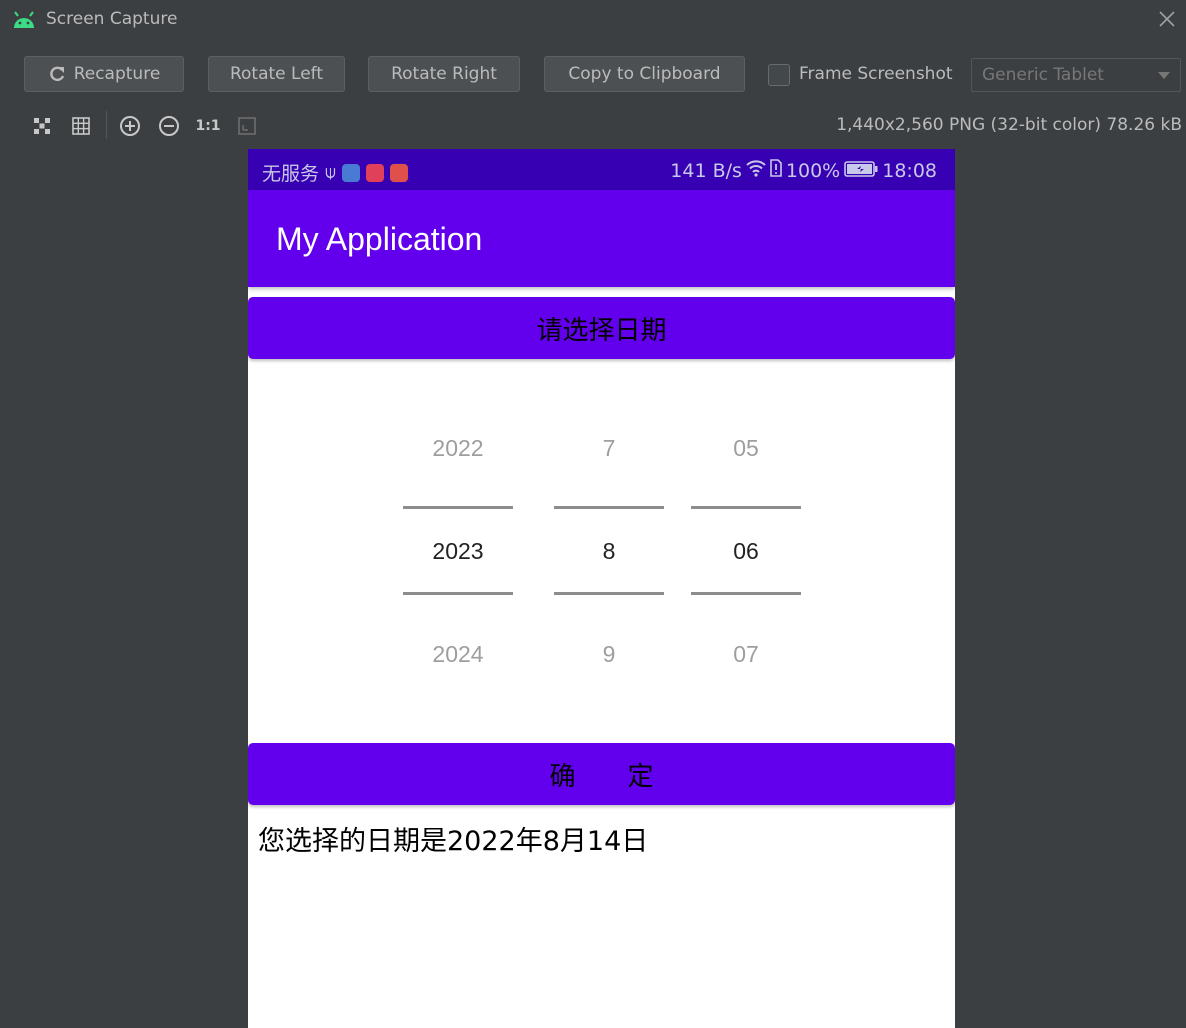  I want to click on usb-icon: ⍦, so click(330, 172).